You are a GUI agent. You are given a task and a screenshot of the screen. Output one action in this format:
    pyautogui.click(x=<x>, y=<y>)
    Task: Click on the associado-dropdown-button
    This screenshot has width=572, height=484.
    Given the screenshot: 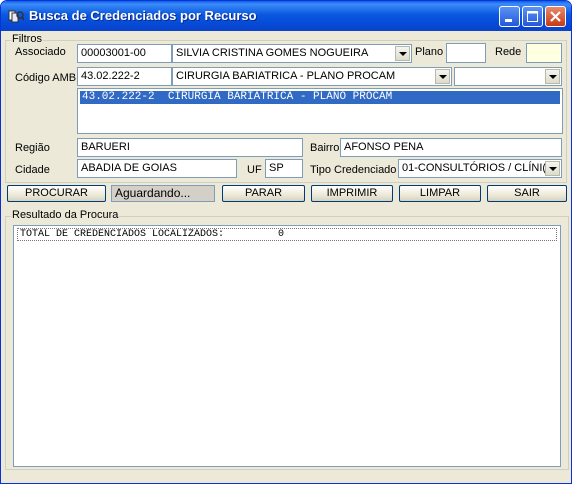 What is the action you would take?
    pyautogui.click(x=402, y=53)
    